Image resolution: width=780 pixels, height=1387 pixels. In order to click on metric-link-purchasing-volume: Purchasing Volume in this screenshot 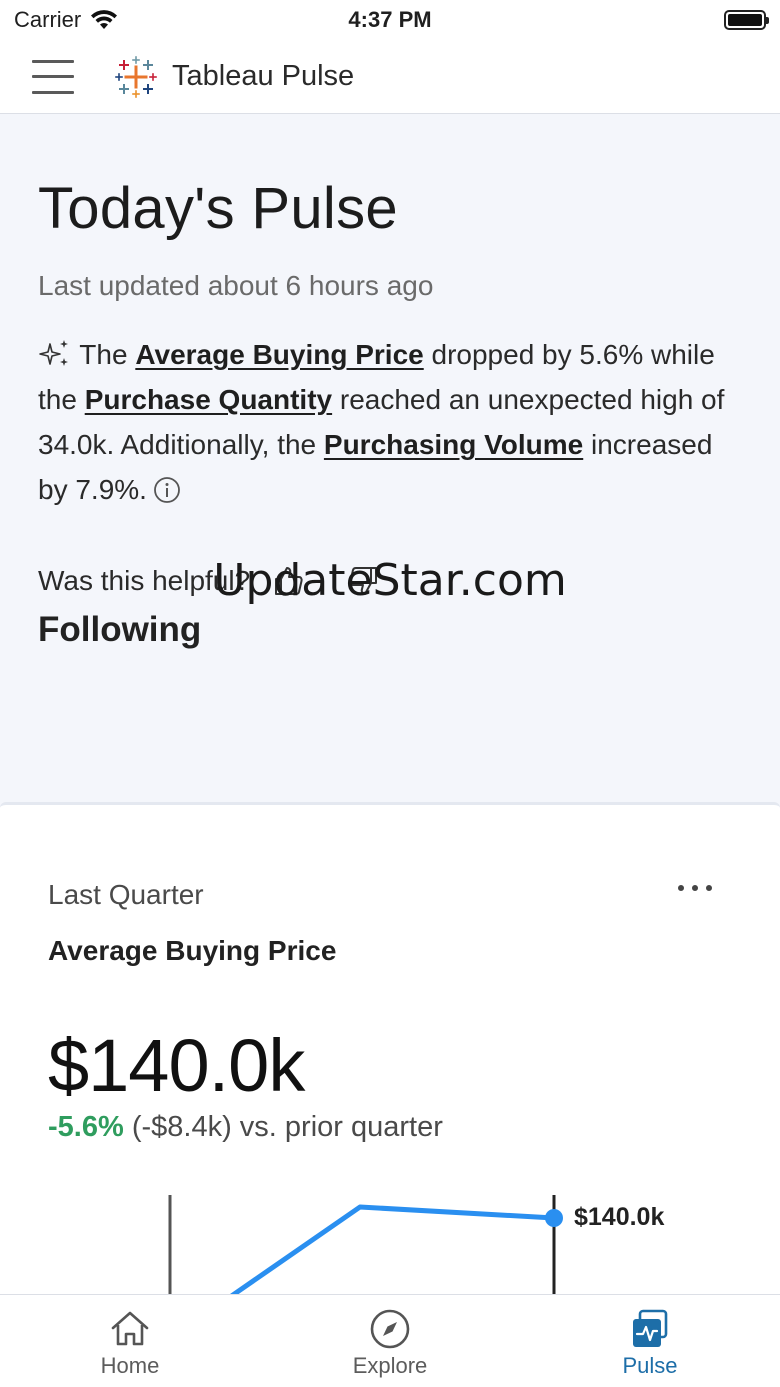, I will do `click(453, 444)`.